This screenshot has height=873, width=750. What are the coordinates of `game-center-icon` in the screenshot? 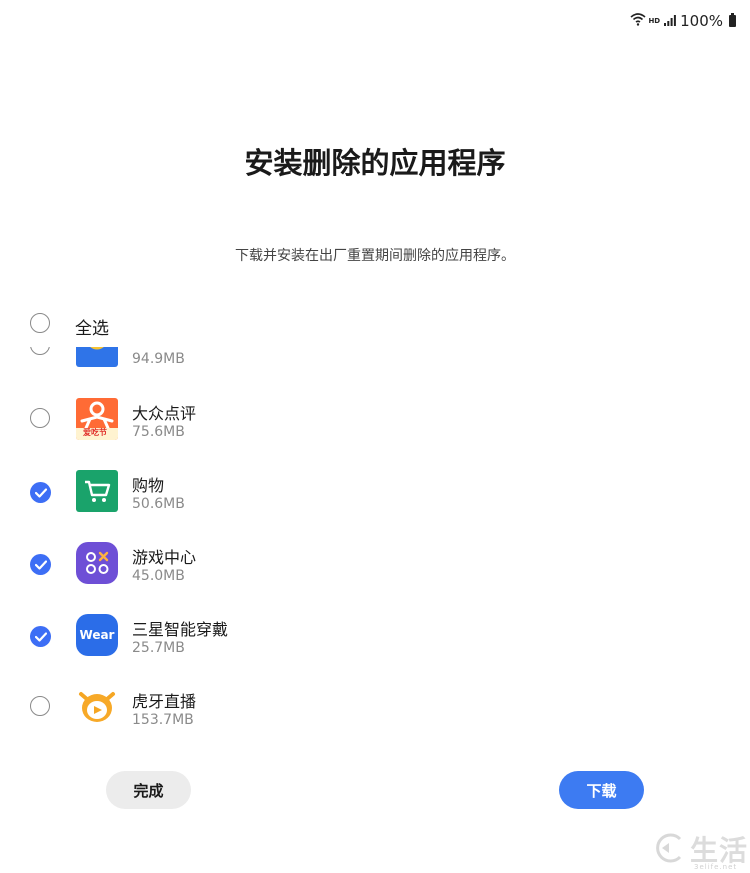 It's located at (97, 563).